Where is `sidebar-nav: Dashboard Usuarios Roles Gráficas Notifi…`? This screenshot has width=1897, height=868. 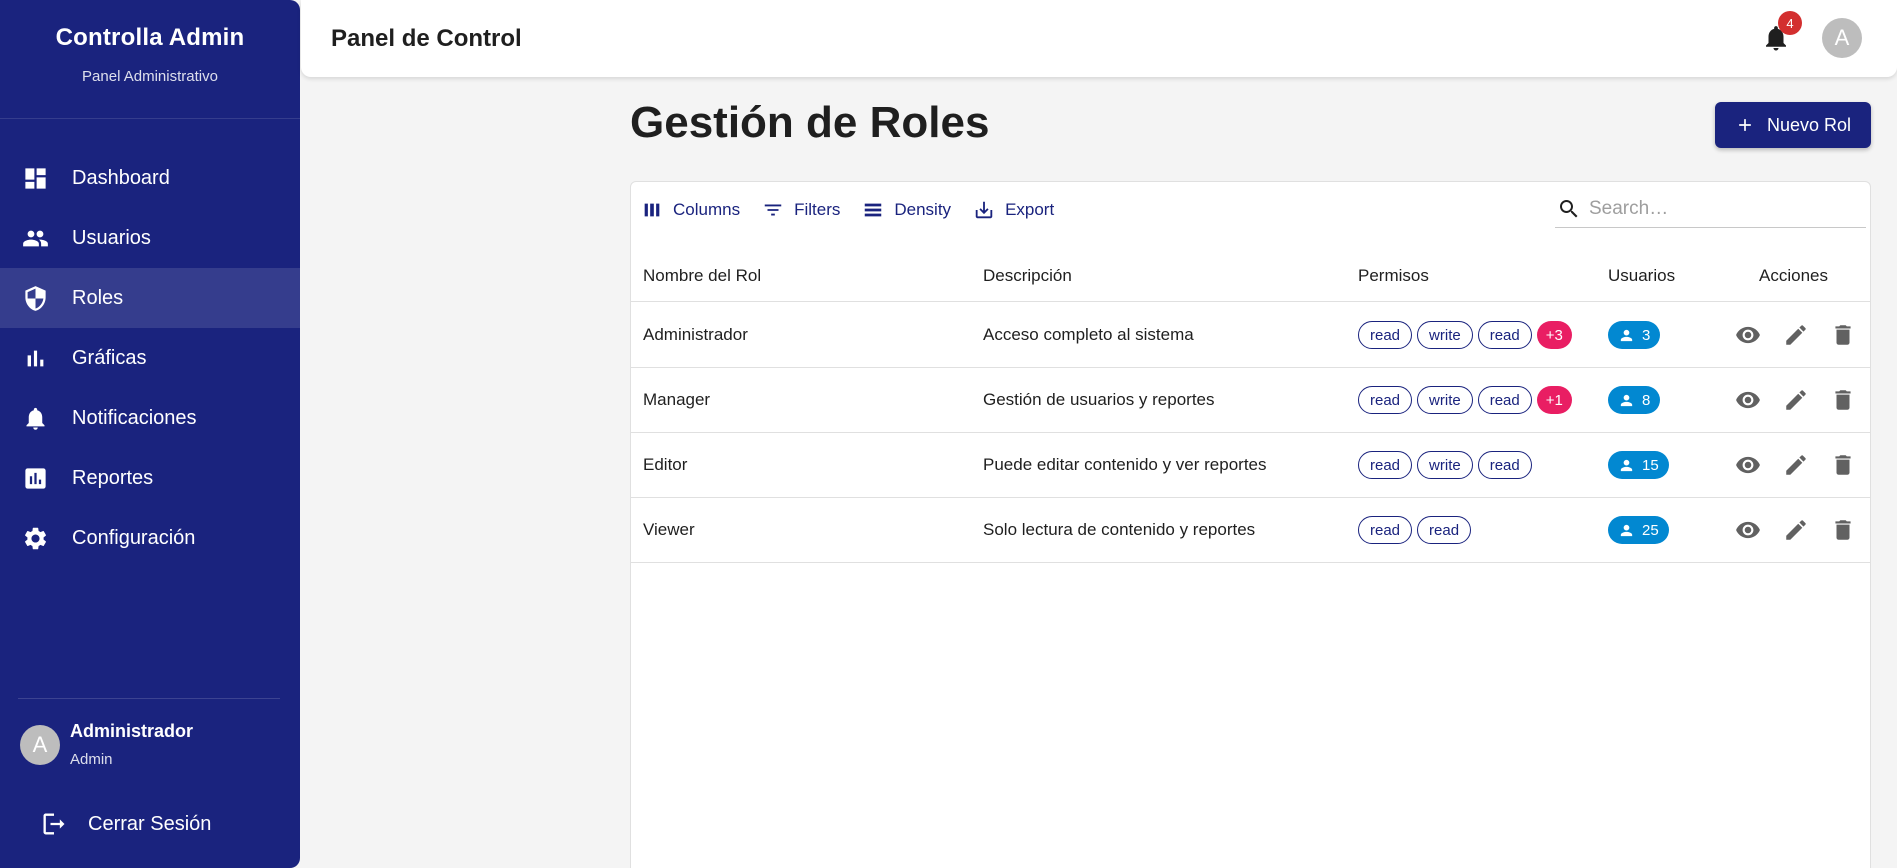 sidebar-nav: Dashboard Usuarios Roles Gráficas Notifi… is located at coordinates (150, 358).